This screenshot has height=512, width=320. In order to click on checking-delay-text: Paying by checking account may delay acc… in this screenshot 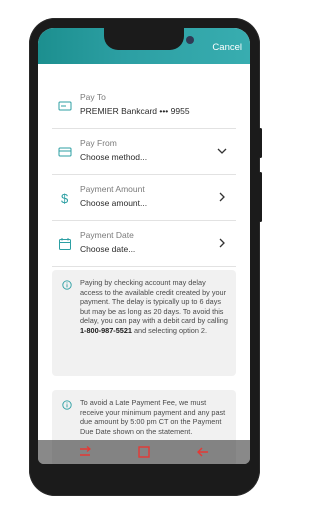, I will do `click(155, 307)`.